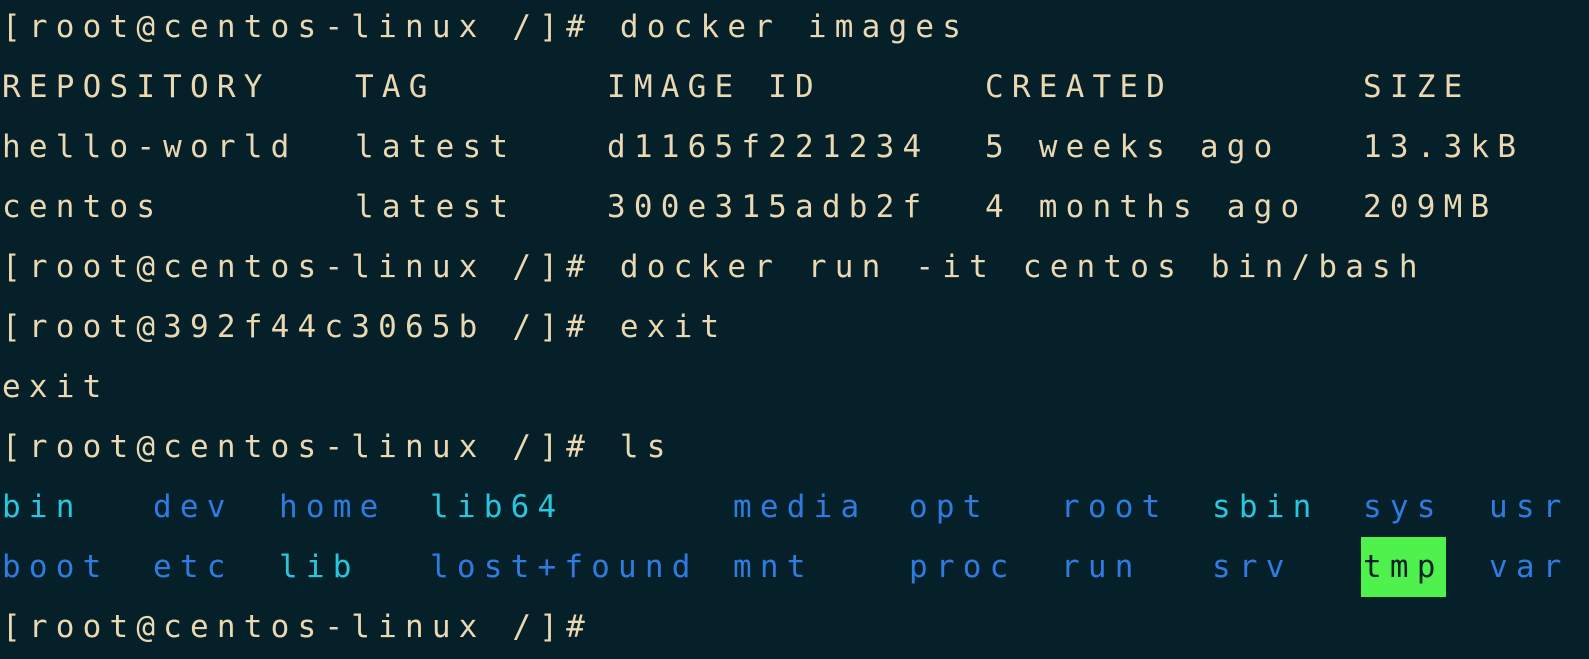 This screenshot has height=659, width=1589. I want to click on terminal-input-line: [root@centos-linux /]#, so click(311, 627).